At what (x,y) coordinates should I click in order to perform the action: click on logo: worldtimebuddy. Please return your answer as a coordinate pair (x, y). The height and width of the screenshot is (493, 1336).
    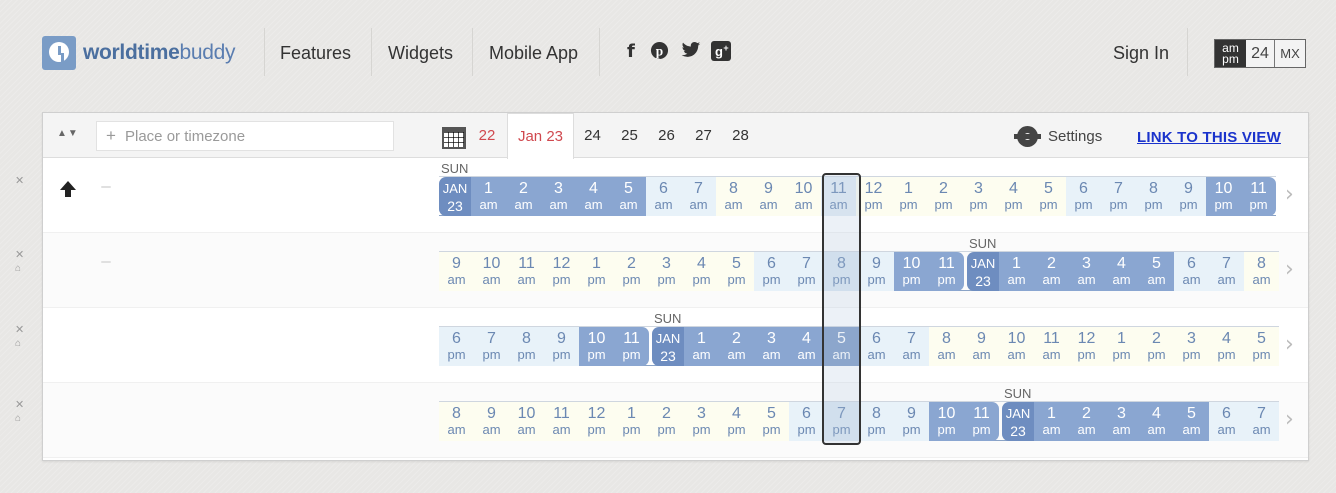
    Looking at the image, I should click on (139, 53).